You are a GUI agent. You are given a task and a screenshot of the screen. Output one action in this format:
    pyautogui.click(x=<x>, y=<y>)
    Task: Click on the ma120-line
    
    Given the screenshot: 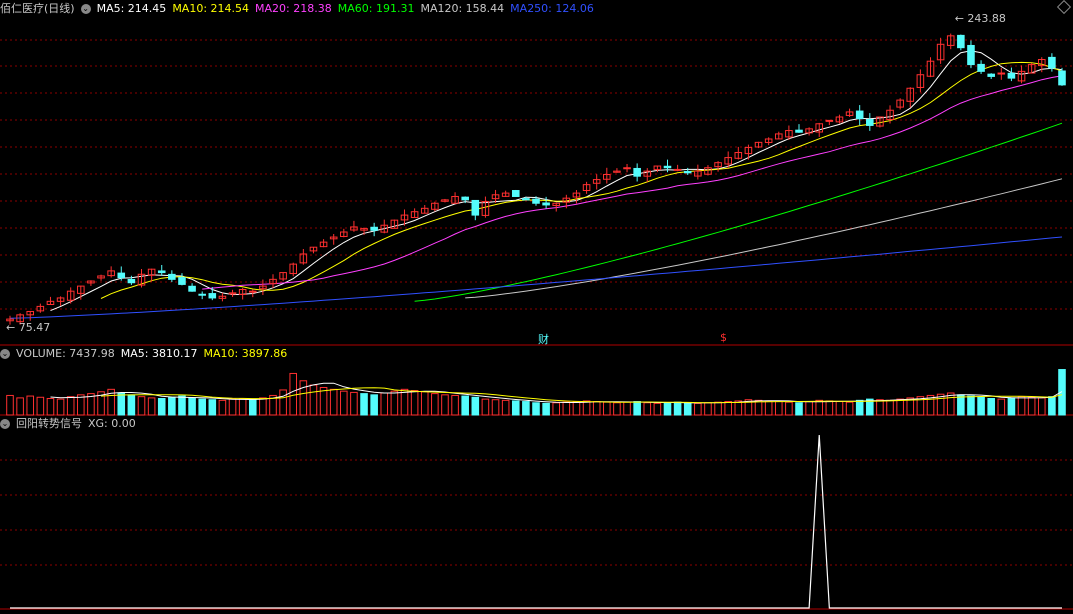 What is the action you would take?
    pyautogui.click(x=764, y=238)
    